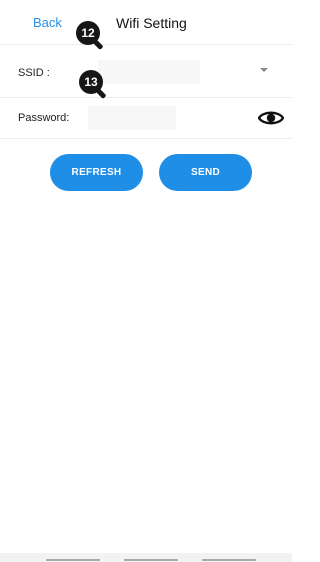 The image size is (320, 562). Describe the element at coordinates (132, 118) in the screenshot. I see `password-field` at that location.